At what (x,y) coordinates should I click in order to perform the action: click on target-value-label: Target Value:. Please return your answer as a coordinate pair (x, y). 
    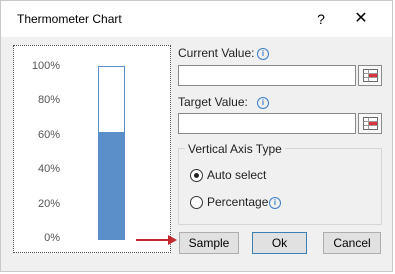
    Looking at the image, I should click on (213, 102).